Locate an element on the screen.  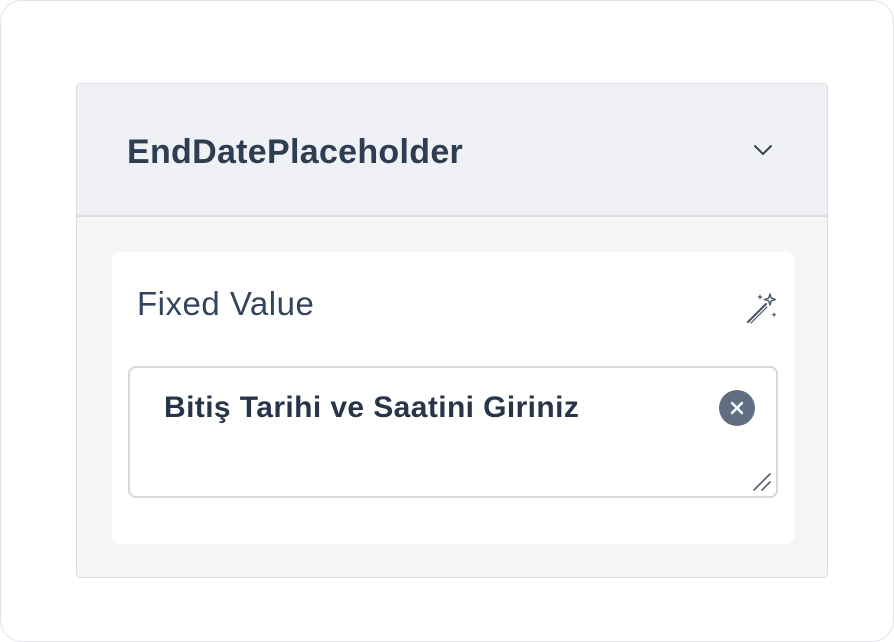
panel-title: EndDatePlaceholder is located at coordinates (295, 152).